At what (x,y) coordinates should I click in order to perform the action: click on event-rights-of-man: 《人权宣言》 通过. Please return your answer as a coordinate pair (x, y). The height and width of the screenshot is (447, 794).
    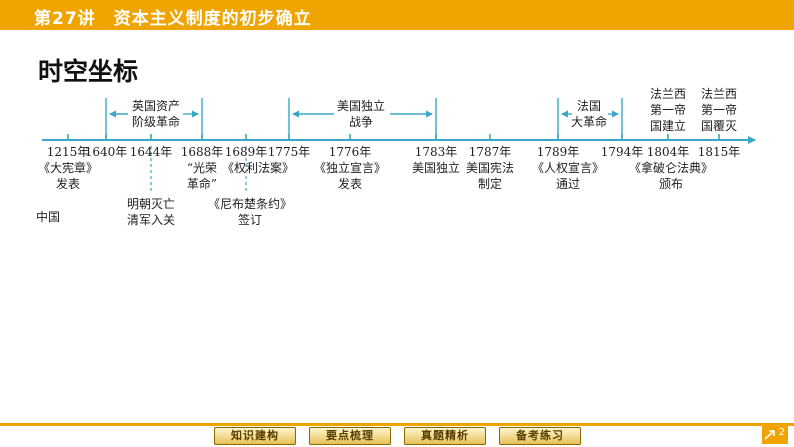
    Looking at the image, I should click on (567, 176).